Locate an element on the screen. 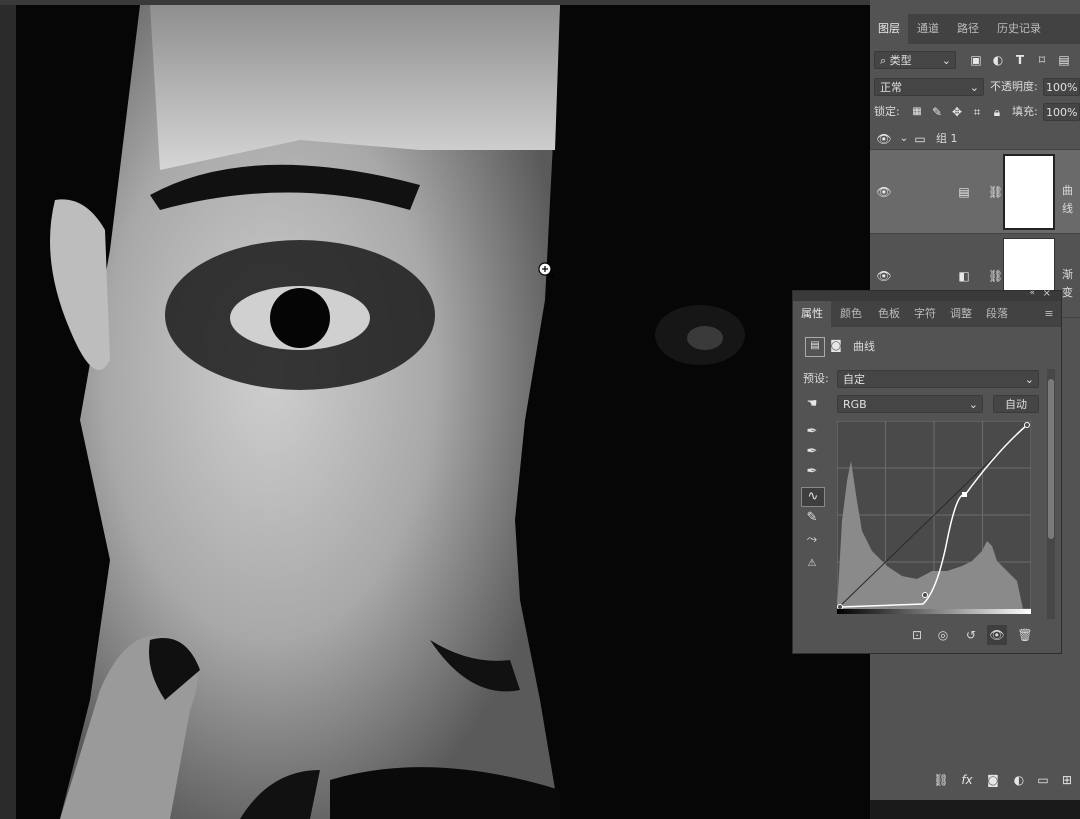 The width and height of the screenshot is (1080, 819). panel-drag-bar: « × is located at coordinates (927, 294).